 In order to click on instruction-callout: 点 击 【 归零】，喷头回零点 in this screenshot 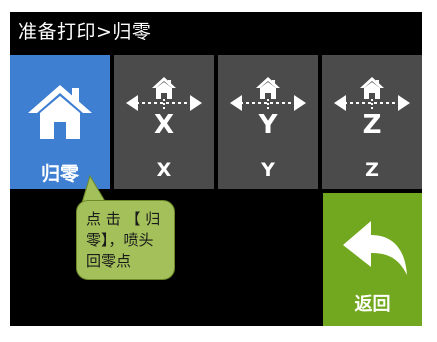, I will do `click(125, 240)`.